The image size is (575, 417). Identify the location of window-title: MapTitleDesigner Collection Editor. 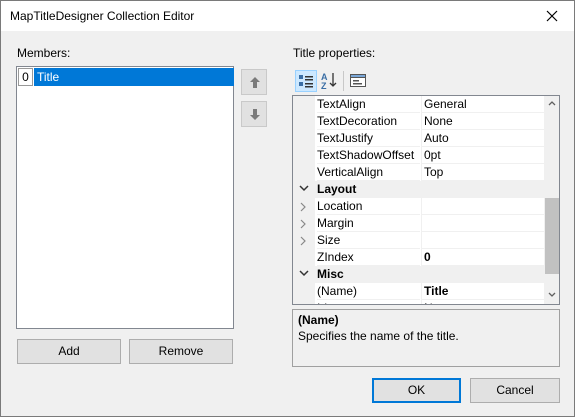
(102, 16).